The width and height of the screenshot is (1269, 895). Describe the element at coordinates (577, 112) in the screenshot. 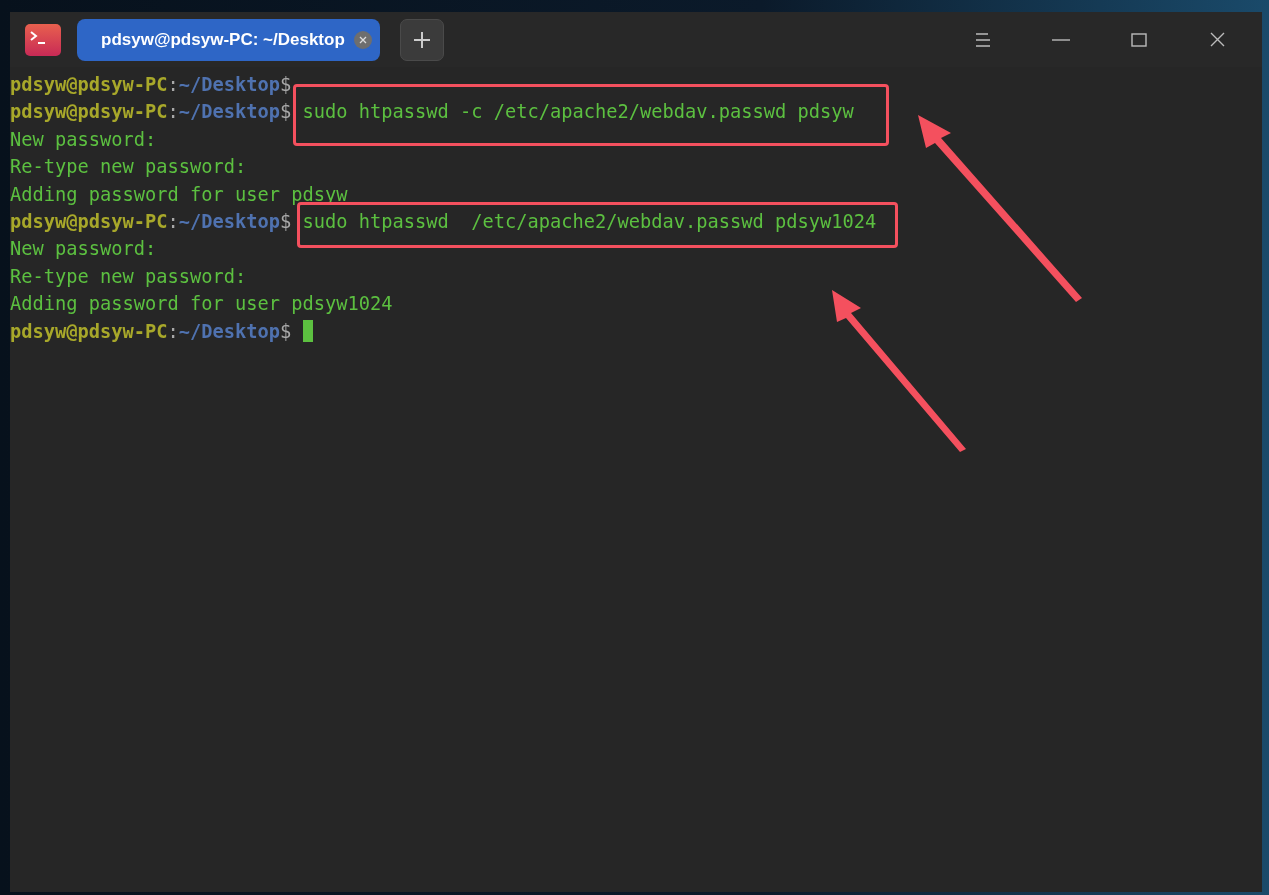

I see `command-text: sudo htpasswd -c /etc/apache2/webdav.passwd pdsyw` at that location.